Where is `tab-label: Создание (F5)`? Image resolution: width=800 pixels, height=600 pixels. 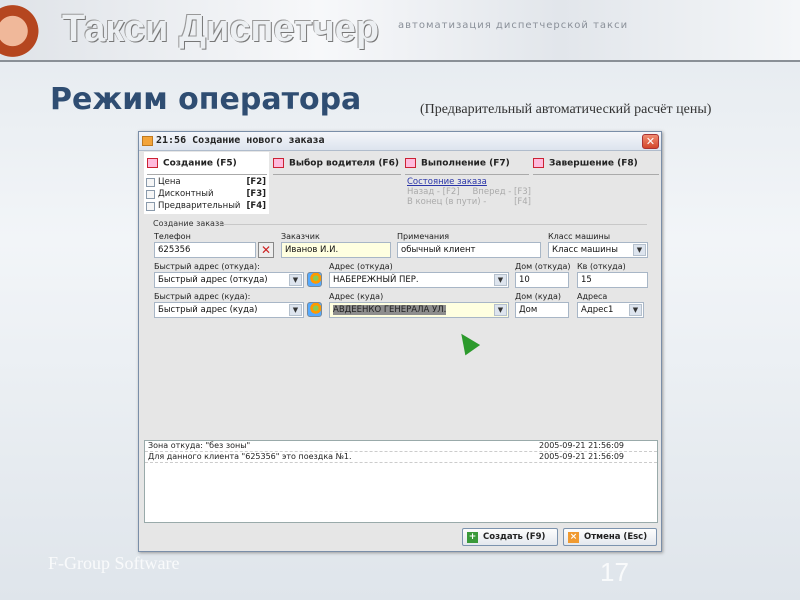
tab-label: Создание (F5) is located at coordinates (200, 163).